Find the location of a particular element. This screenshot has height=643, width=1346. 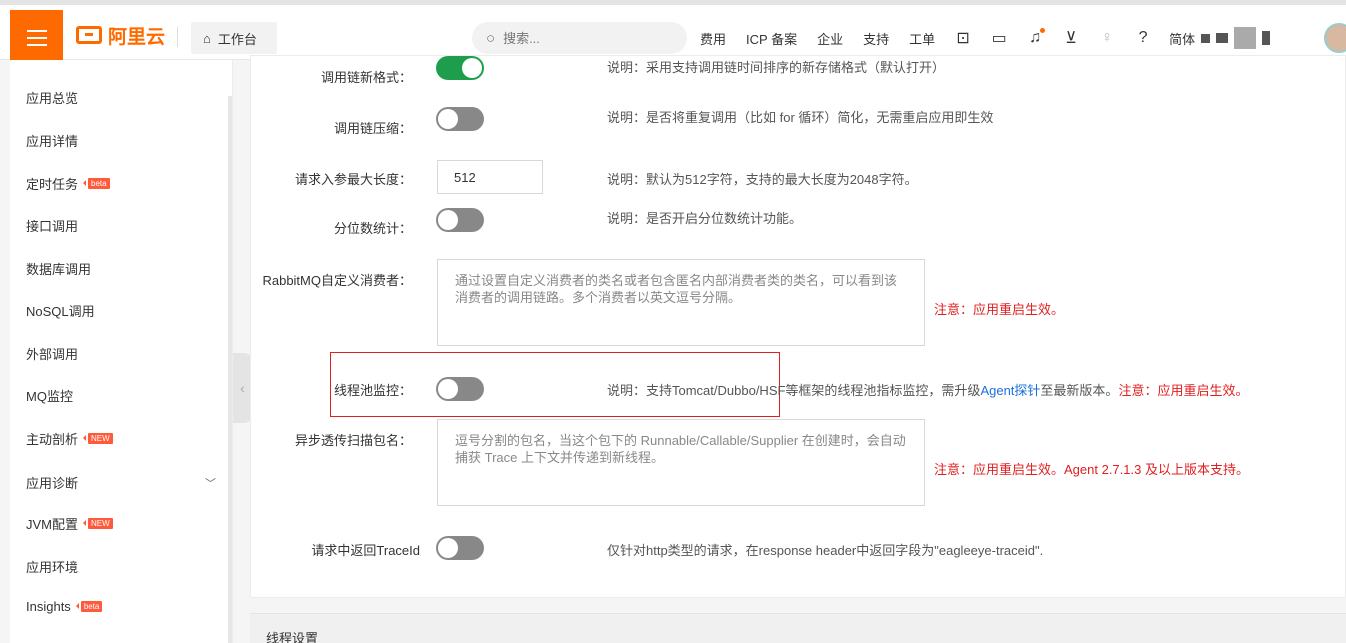

hamburger-icon is located at coordinates (36, 30).